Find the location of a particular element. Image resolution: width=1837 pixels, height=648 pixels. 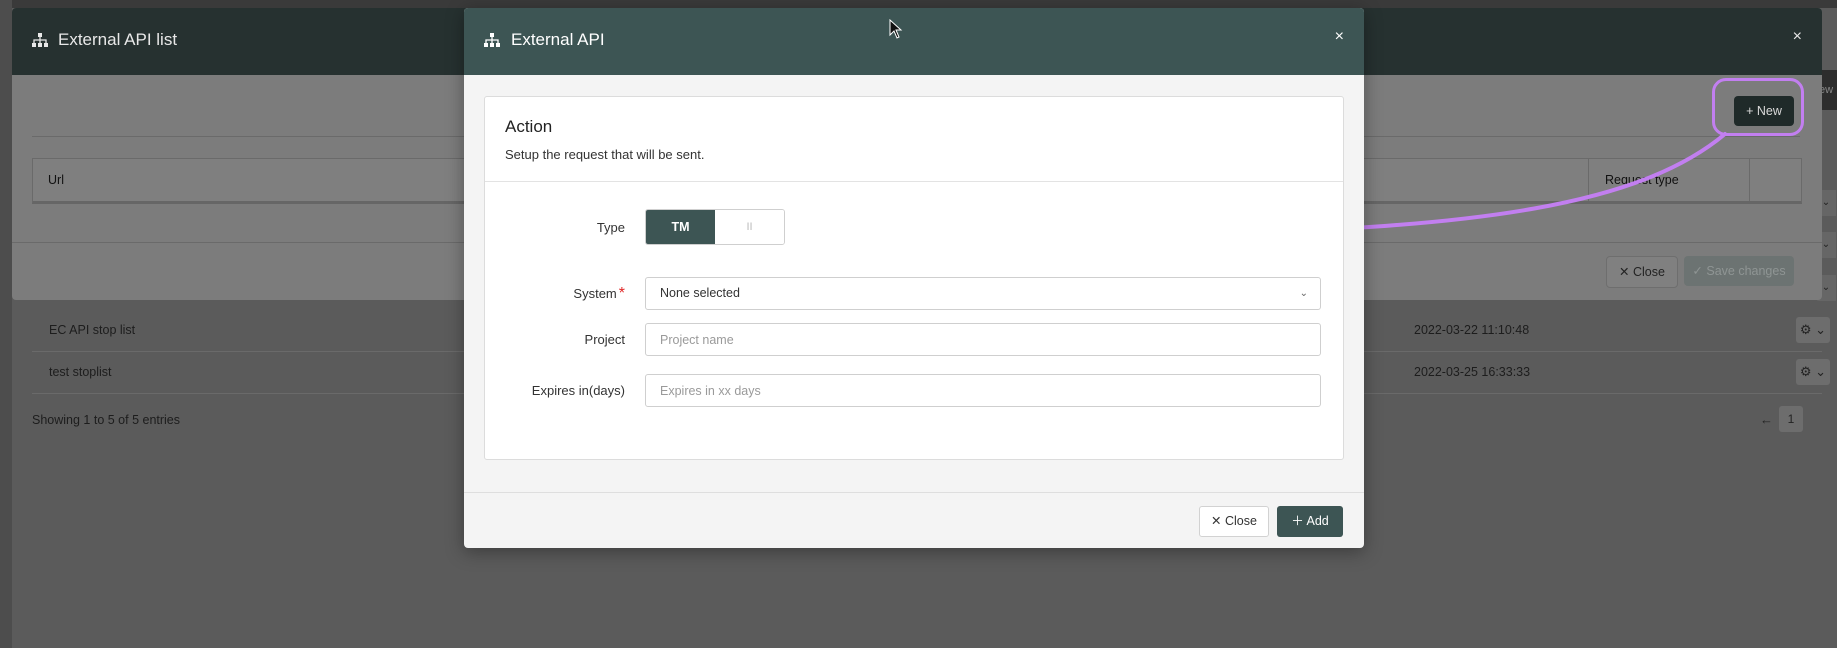

project-label: Project is located at coordinates (604, 339).